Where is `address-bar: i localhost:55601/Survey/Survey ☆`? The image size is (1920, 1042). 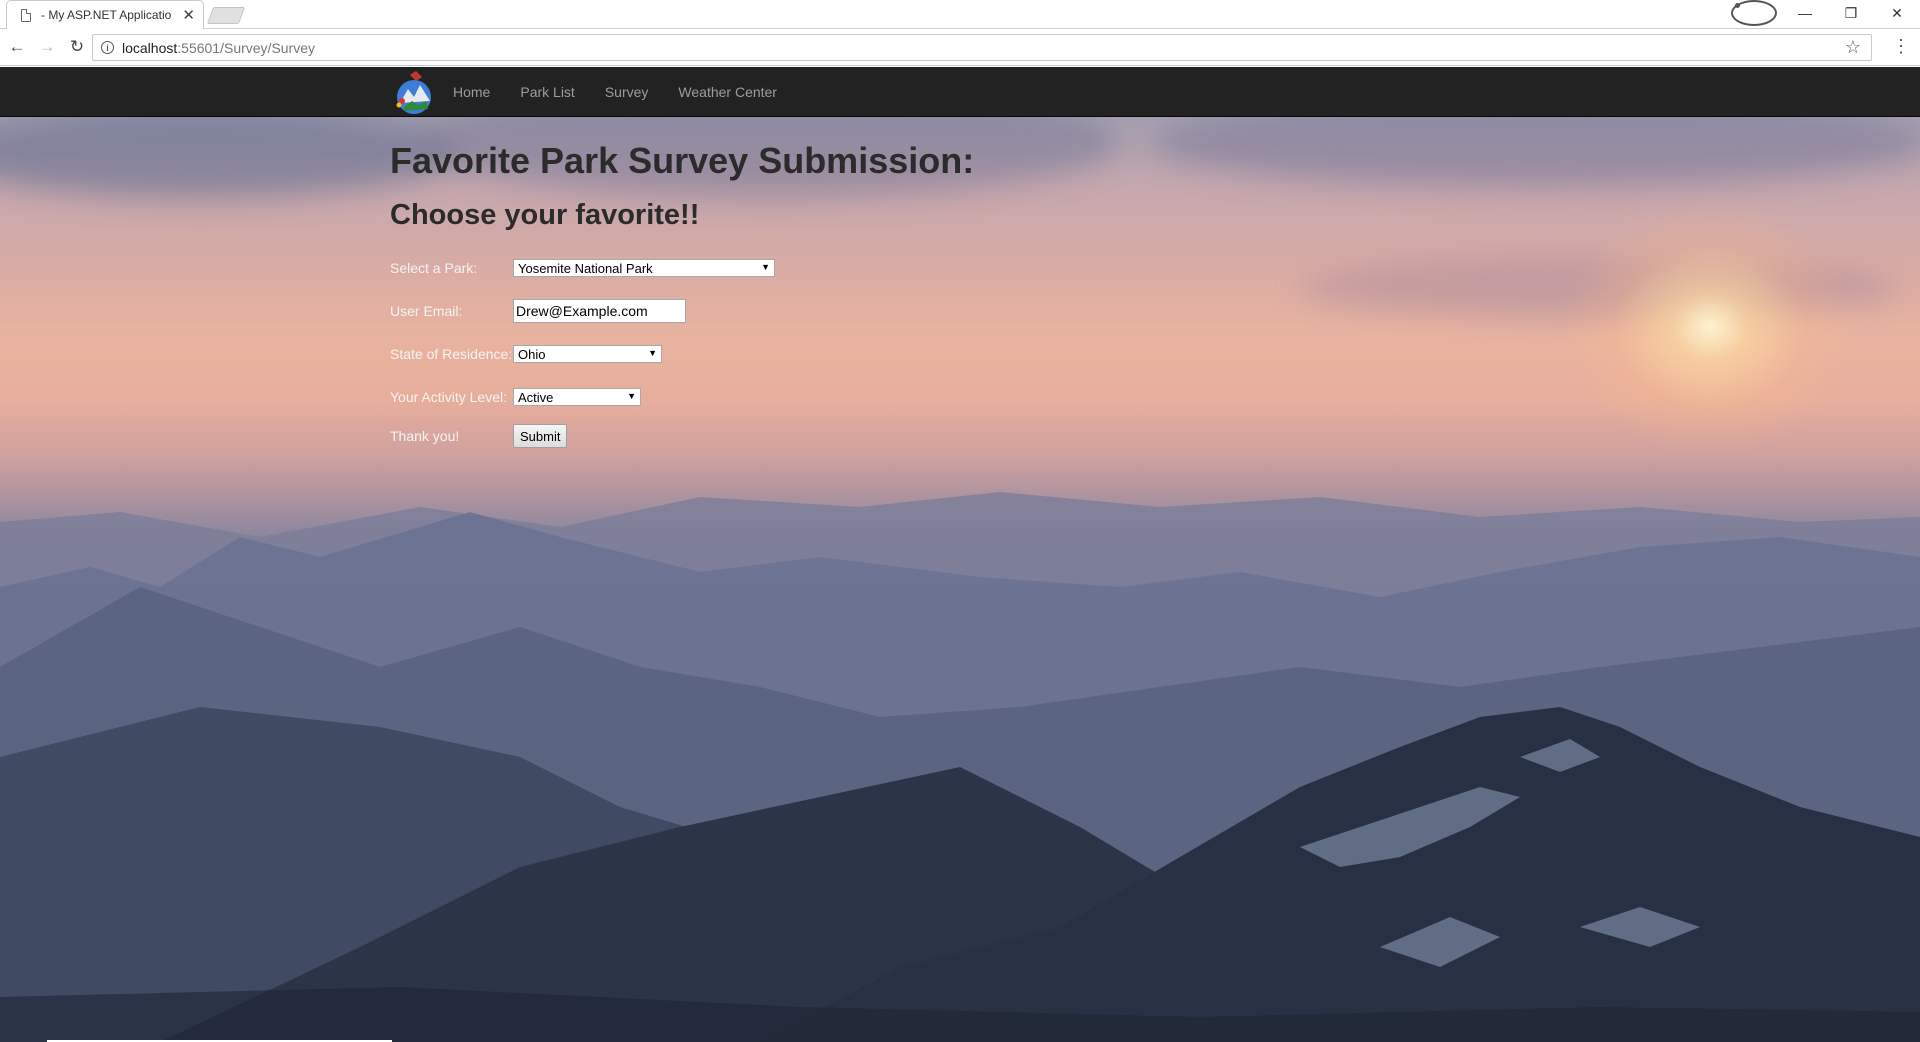 address-bar: i localhost:55601/Survey/Survey ☆ is located at coordinates (982, 47).